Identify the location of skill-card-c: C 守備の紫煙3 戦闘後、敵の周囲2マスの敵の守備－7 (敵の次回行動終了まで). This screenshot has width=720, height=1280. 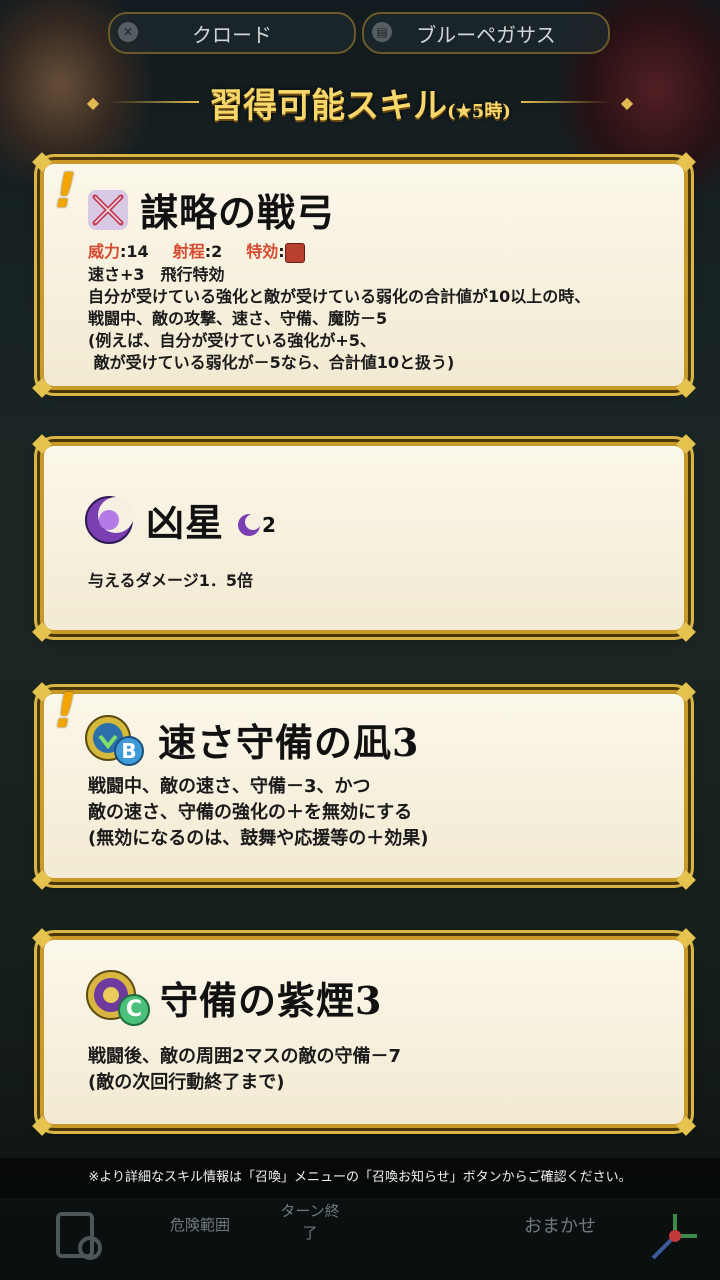
(364, 1032).